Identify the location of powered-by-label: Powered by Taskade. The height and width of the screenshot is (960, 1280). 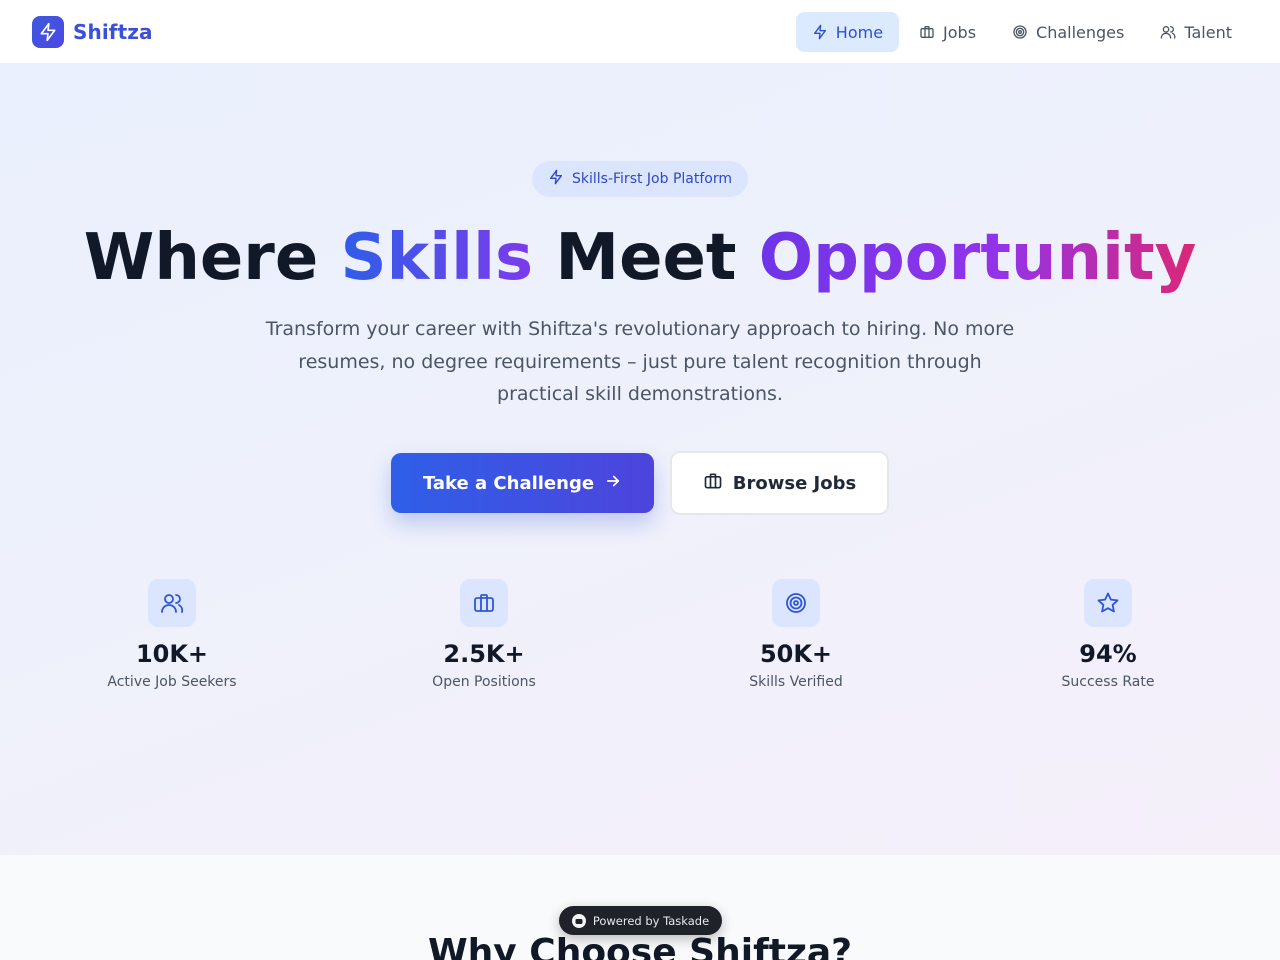
(651, 920).